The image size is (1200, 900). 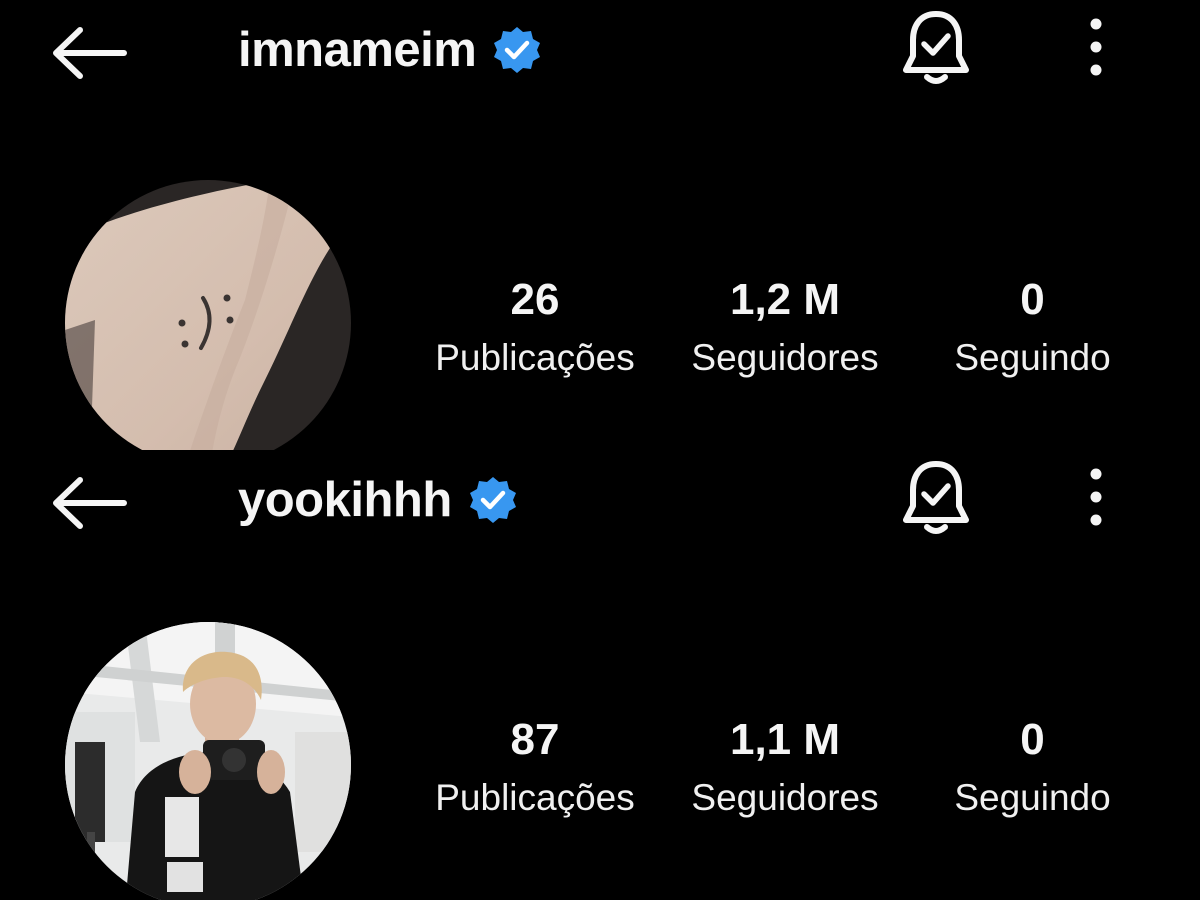 I want to click on stat-followers: 1,1 M Seguidores, so click(x=785, y=770).